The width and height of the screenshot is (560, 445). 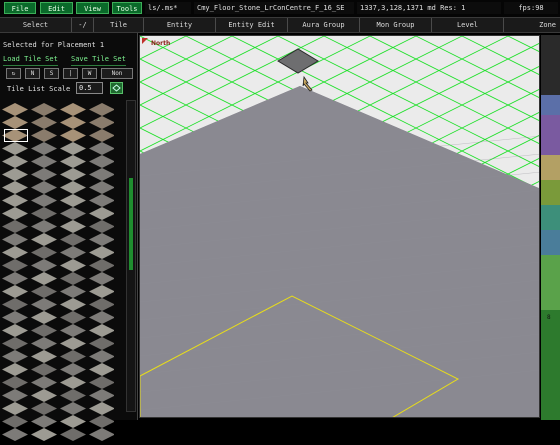 I want to click on tile-grid-icon, so click(x=116, y=88).